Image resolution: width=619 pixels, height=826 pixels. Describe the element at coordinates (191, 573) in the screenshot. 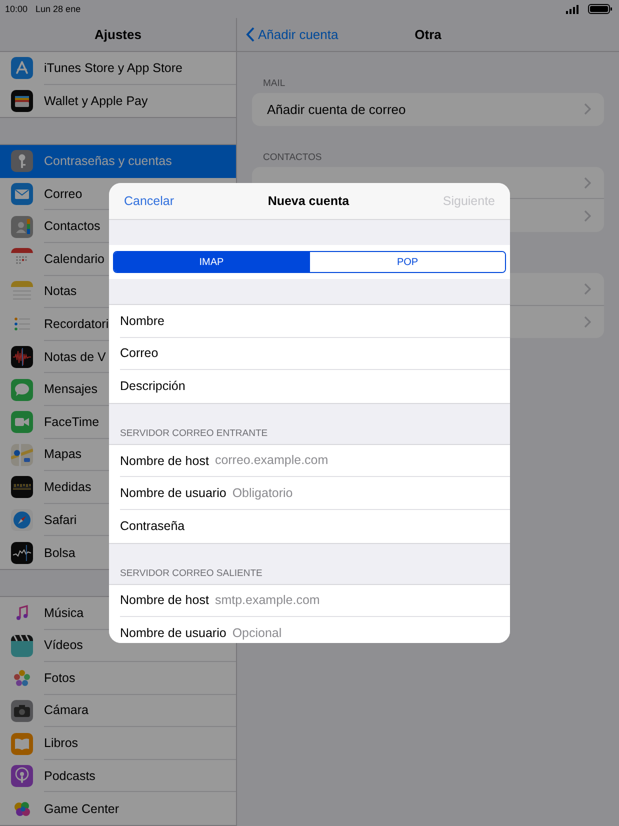

I see `section-header: SERVIDOR CORREO SALIENTE` at that location.